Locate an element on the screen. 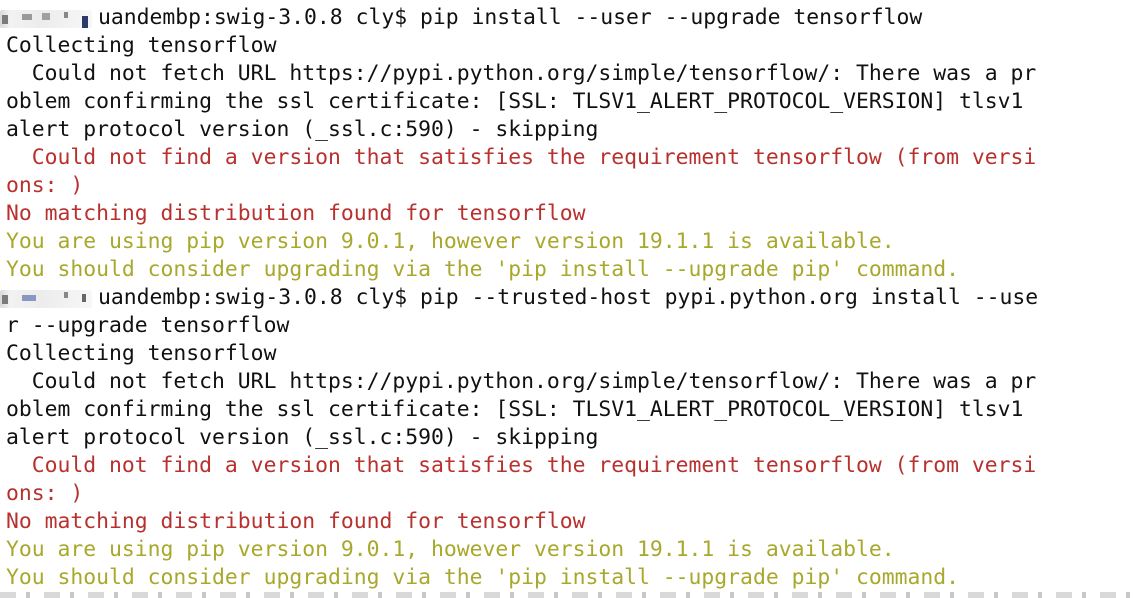 The height and width of the screenshot is (598, 1136). terminal-line: r --upgrade tensorflow is located at coordinates (148, 325).